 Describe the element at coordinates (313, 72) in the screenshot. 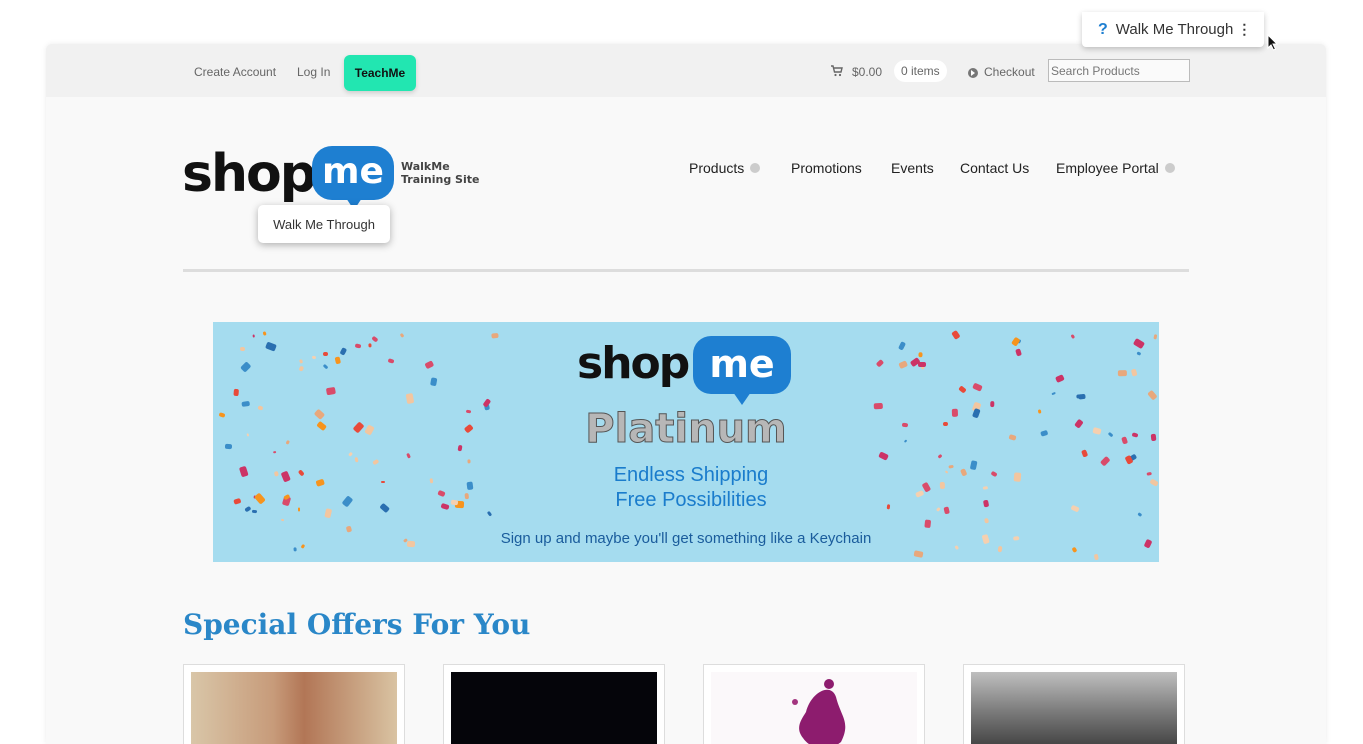

I see `log-in-link: Log In` at that location.